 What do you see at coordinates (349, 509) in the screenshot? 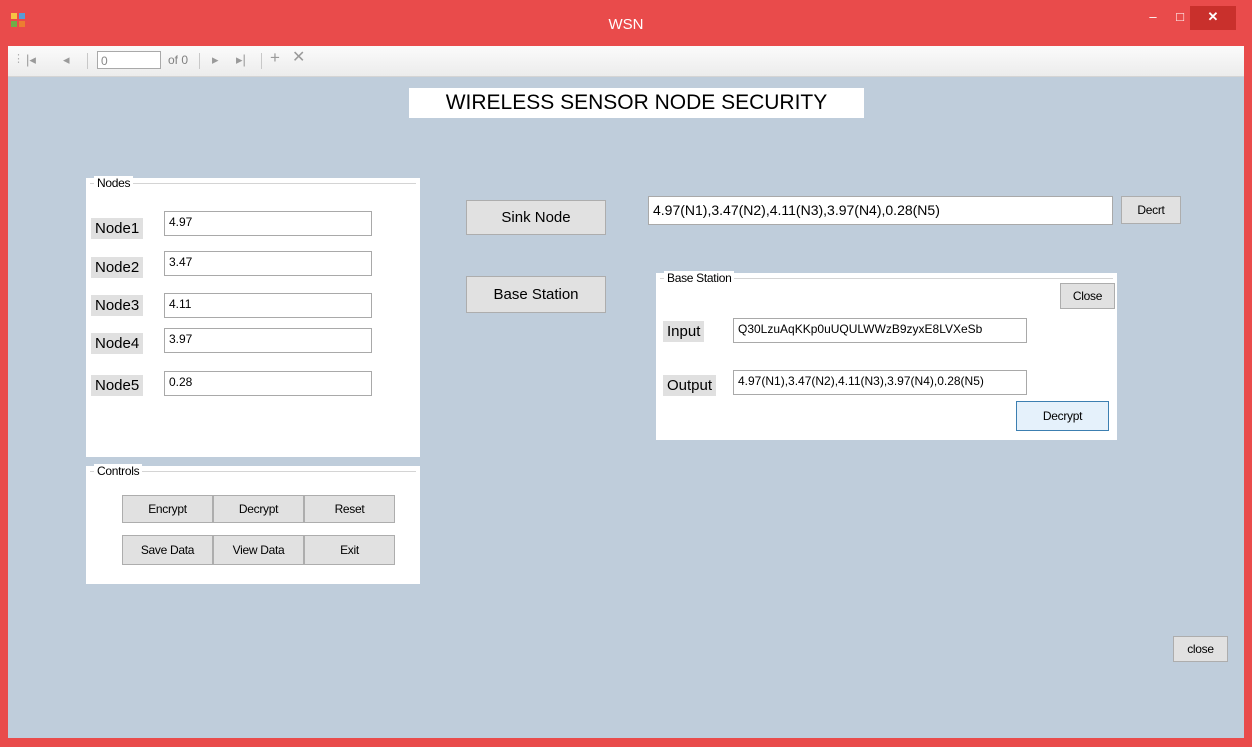
I see `reset-button: Reset` at bounding box center [349, 509].